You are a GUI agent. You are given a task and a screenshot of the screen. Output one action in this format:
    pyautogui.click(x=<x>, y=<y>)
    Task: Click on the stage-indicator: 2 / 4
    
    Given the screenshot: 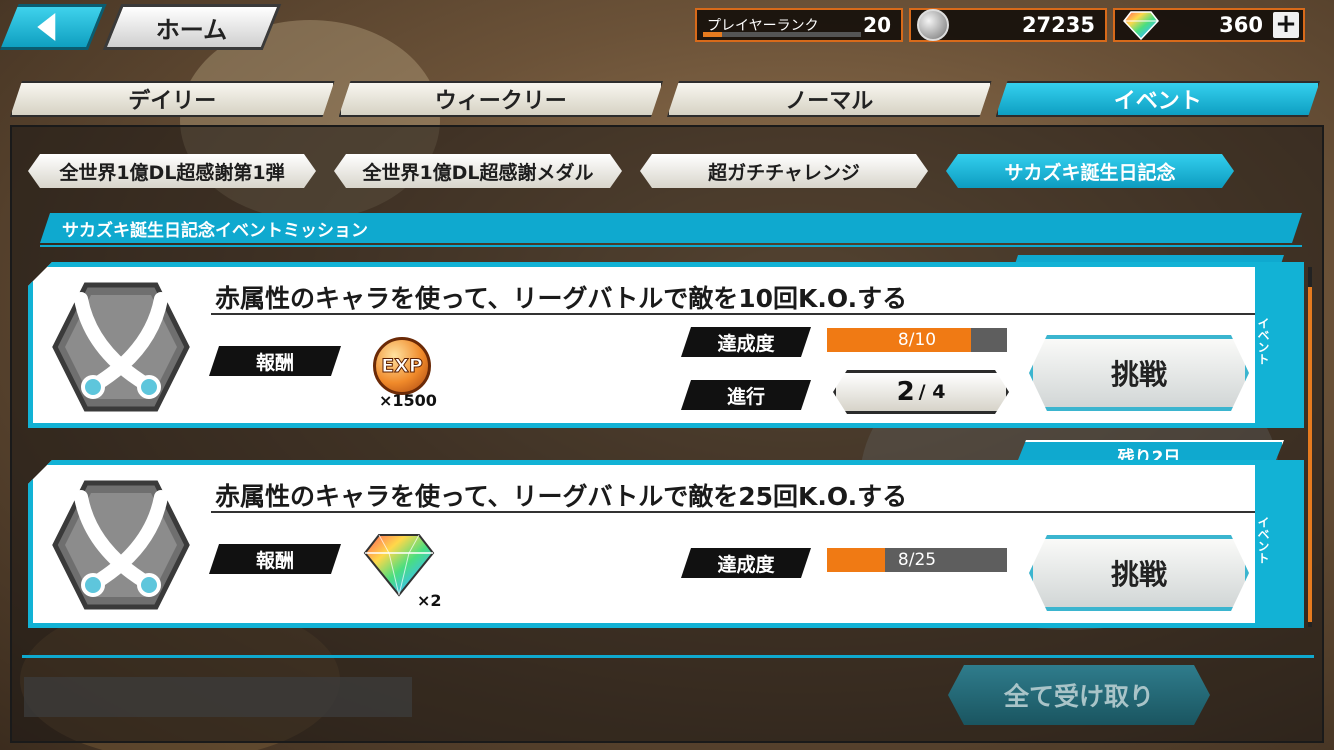 What is the action you would take?
    pyautogui.click(x=921, y=392)
    